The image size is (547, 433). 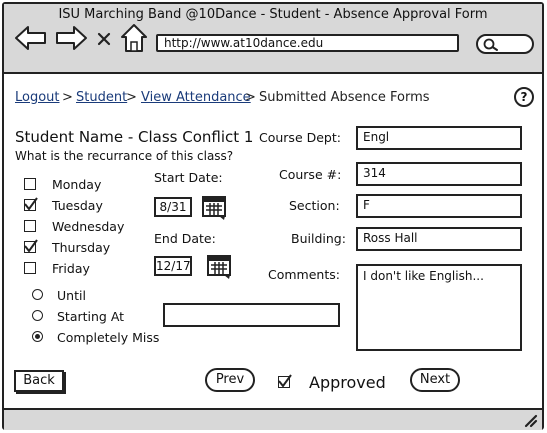 I want to click on approved-checkbox, so click(x=285, y=381).